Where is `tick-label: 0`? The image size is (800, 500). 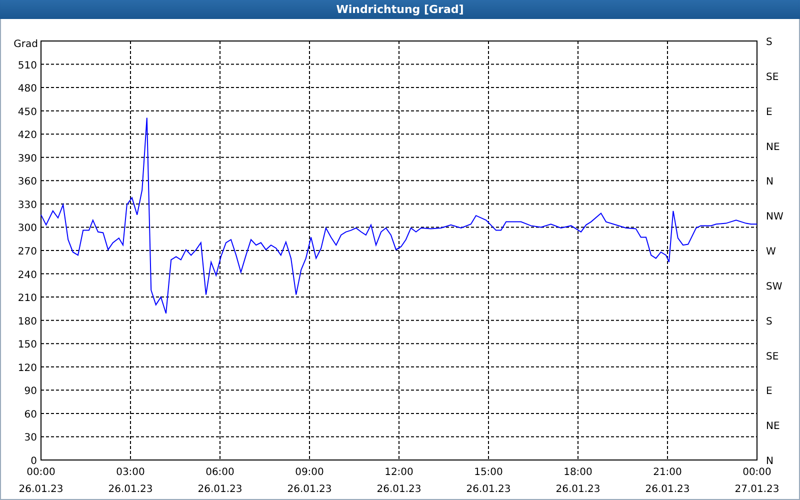
tick-label: 0 is located at coordinates (33, 461).